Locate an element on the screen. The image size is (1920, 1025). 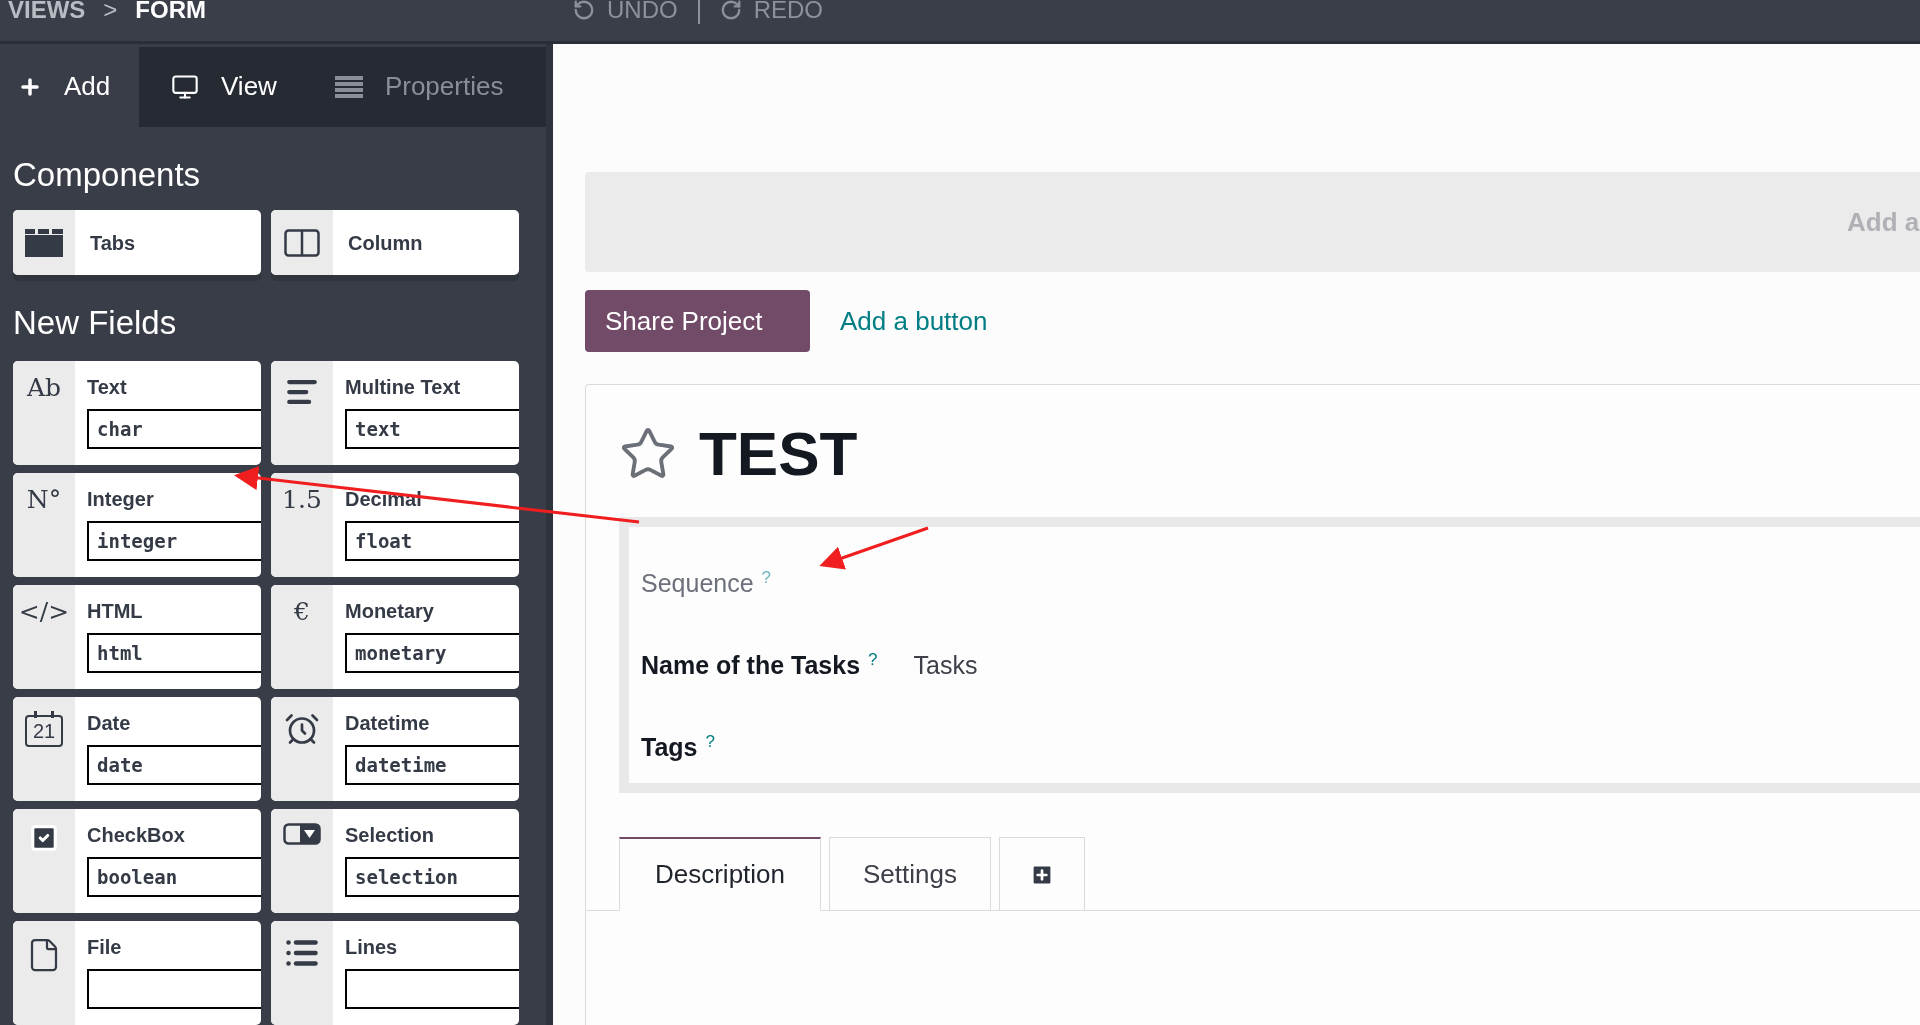
field-card: Multine Text text is located at coordinates (395, 413).